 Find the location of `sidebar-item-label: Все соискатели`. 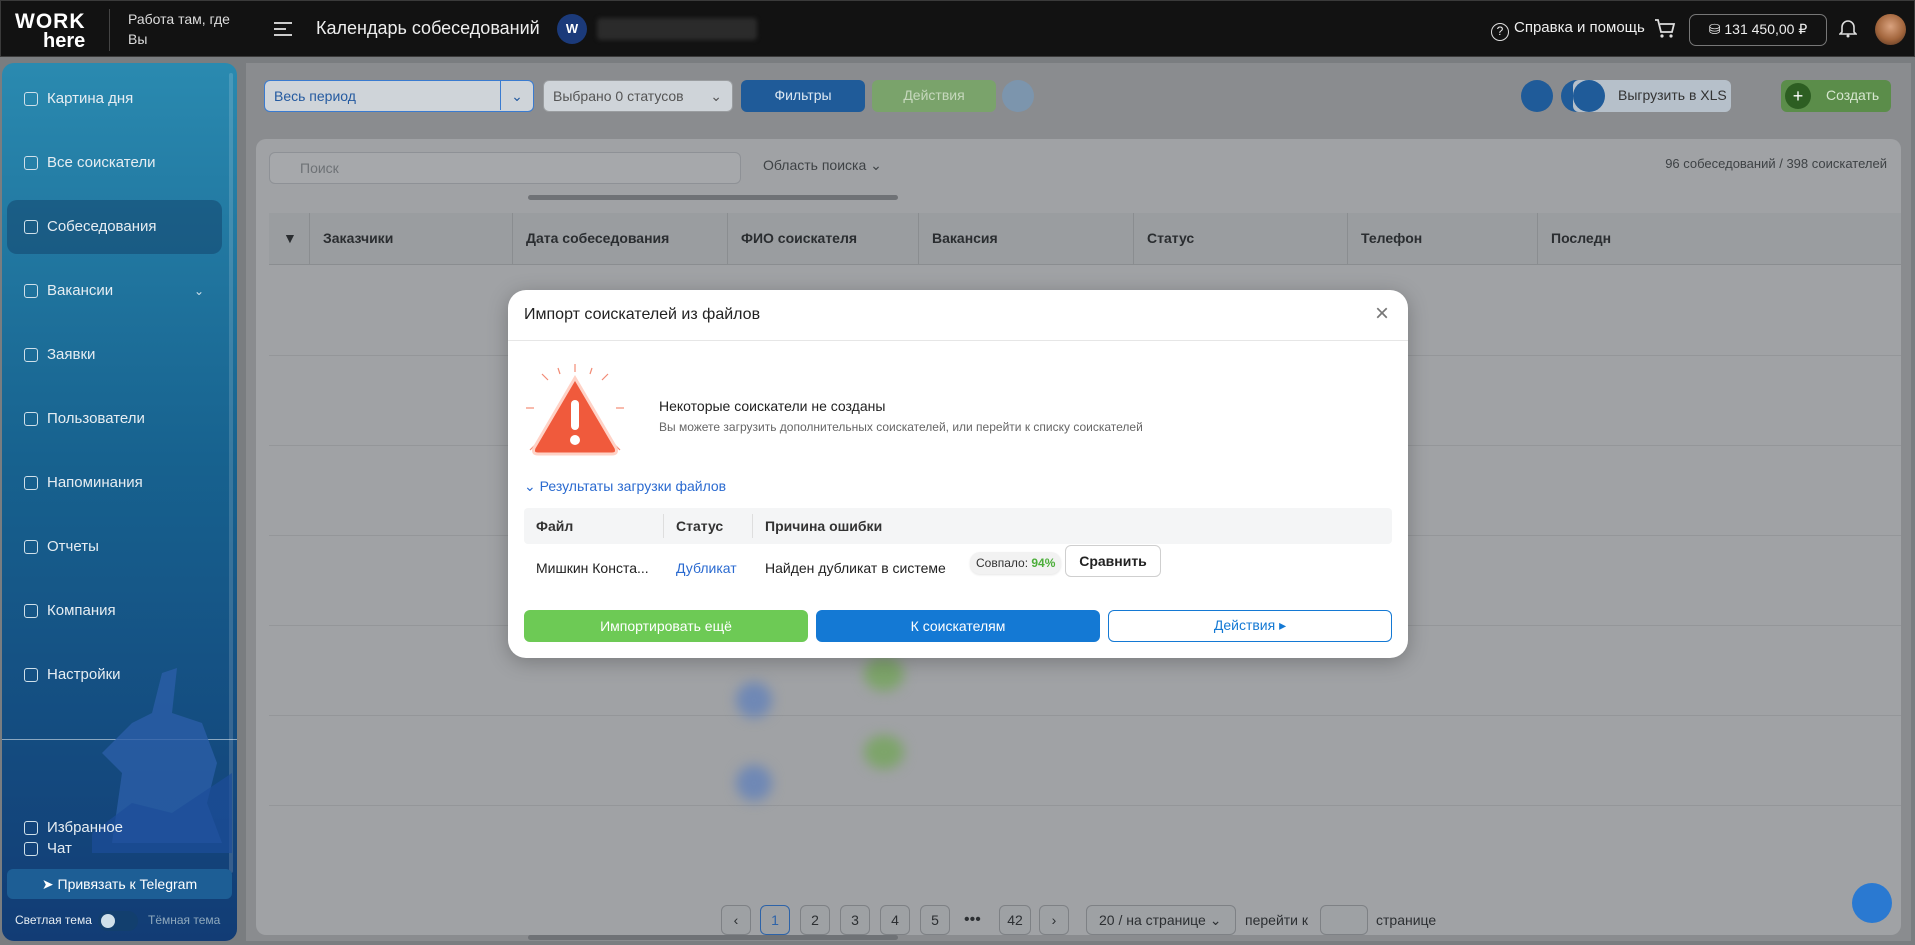

sidebar-item-label: Все соискатели is located at coordinates (101, 162).